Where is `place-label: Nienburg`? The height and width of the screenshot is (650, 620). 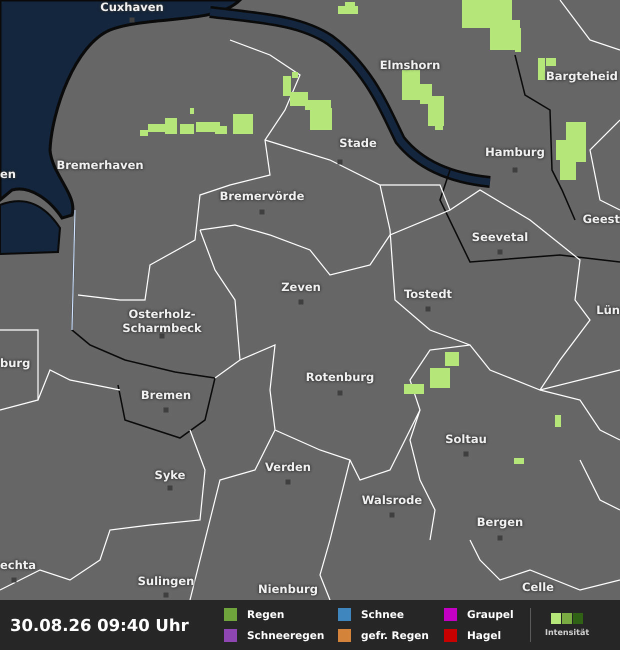
place-label: Nienburg is located at coordinates (288, 589).